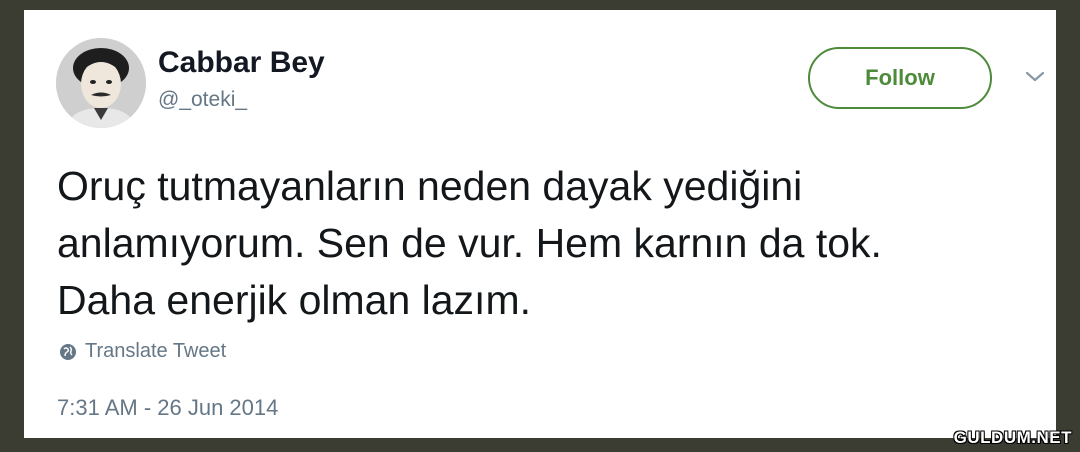  Describe the element at coordinates (1035, 76) in the screenshot. I see `chevron-down-icon` at that location.